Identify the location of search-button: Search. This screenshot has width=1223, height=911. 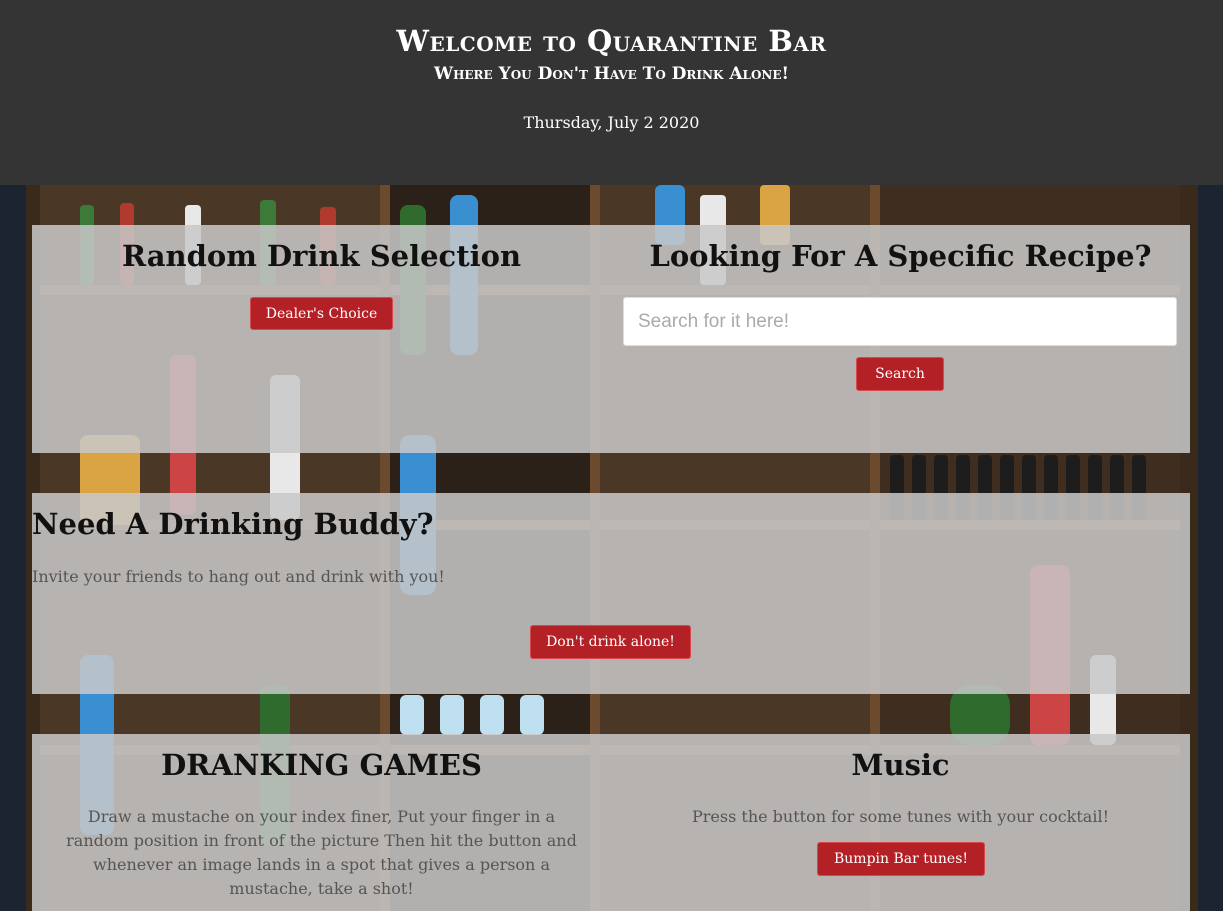
(900, 374).